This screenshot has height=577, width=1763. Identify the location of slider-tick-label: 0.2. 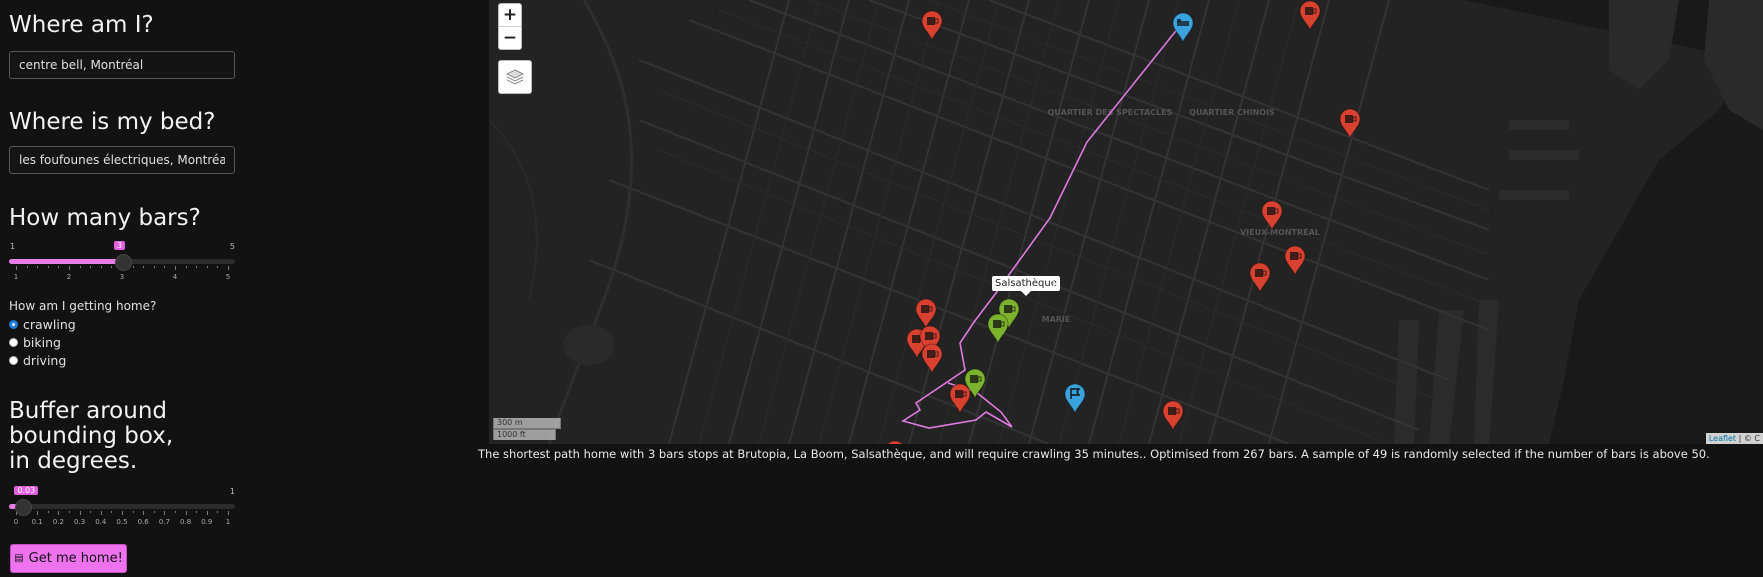
(58, 522).